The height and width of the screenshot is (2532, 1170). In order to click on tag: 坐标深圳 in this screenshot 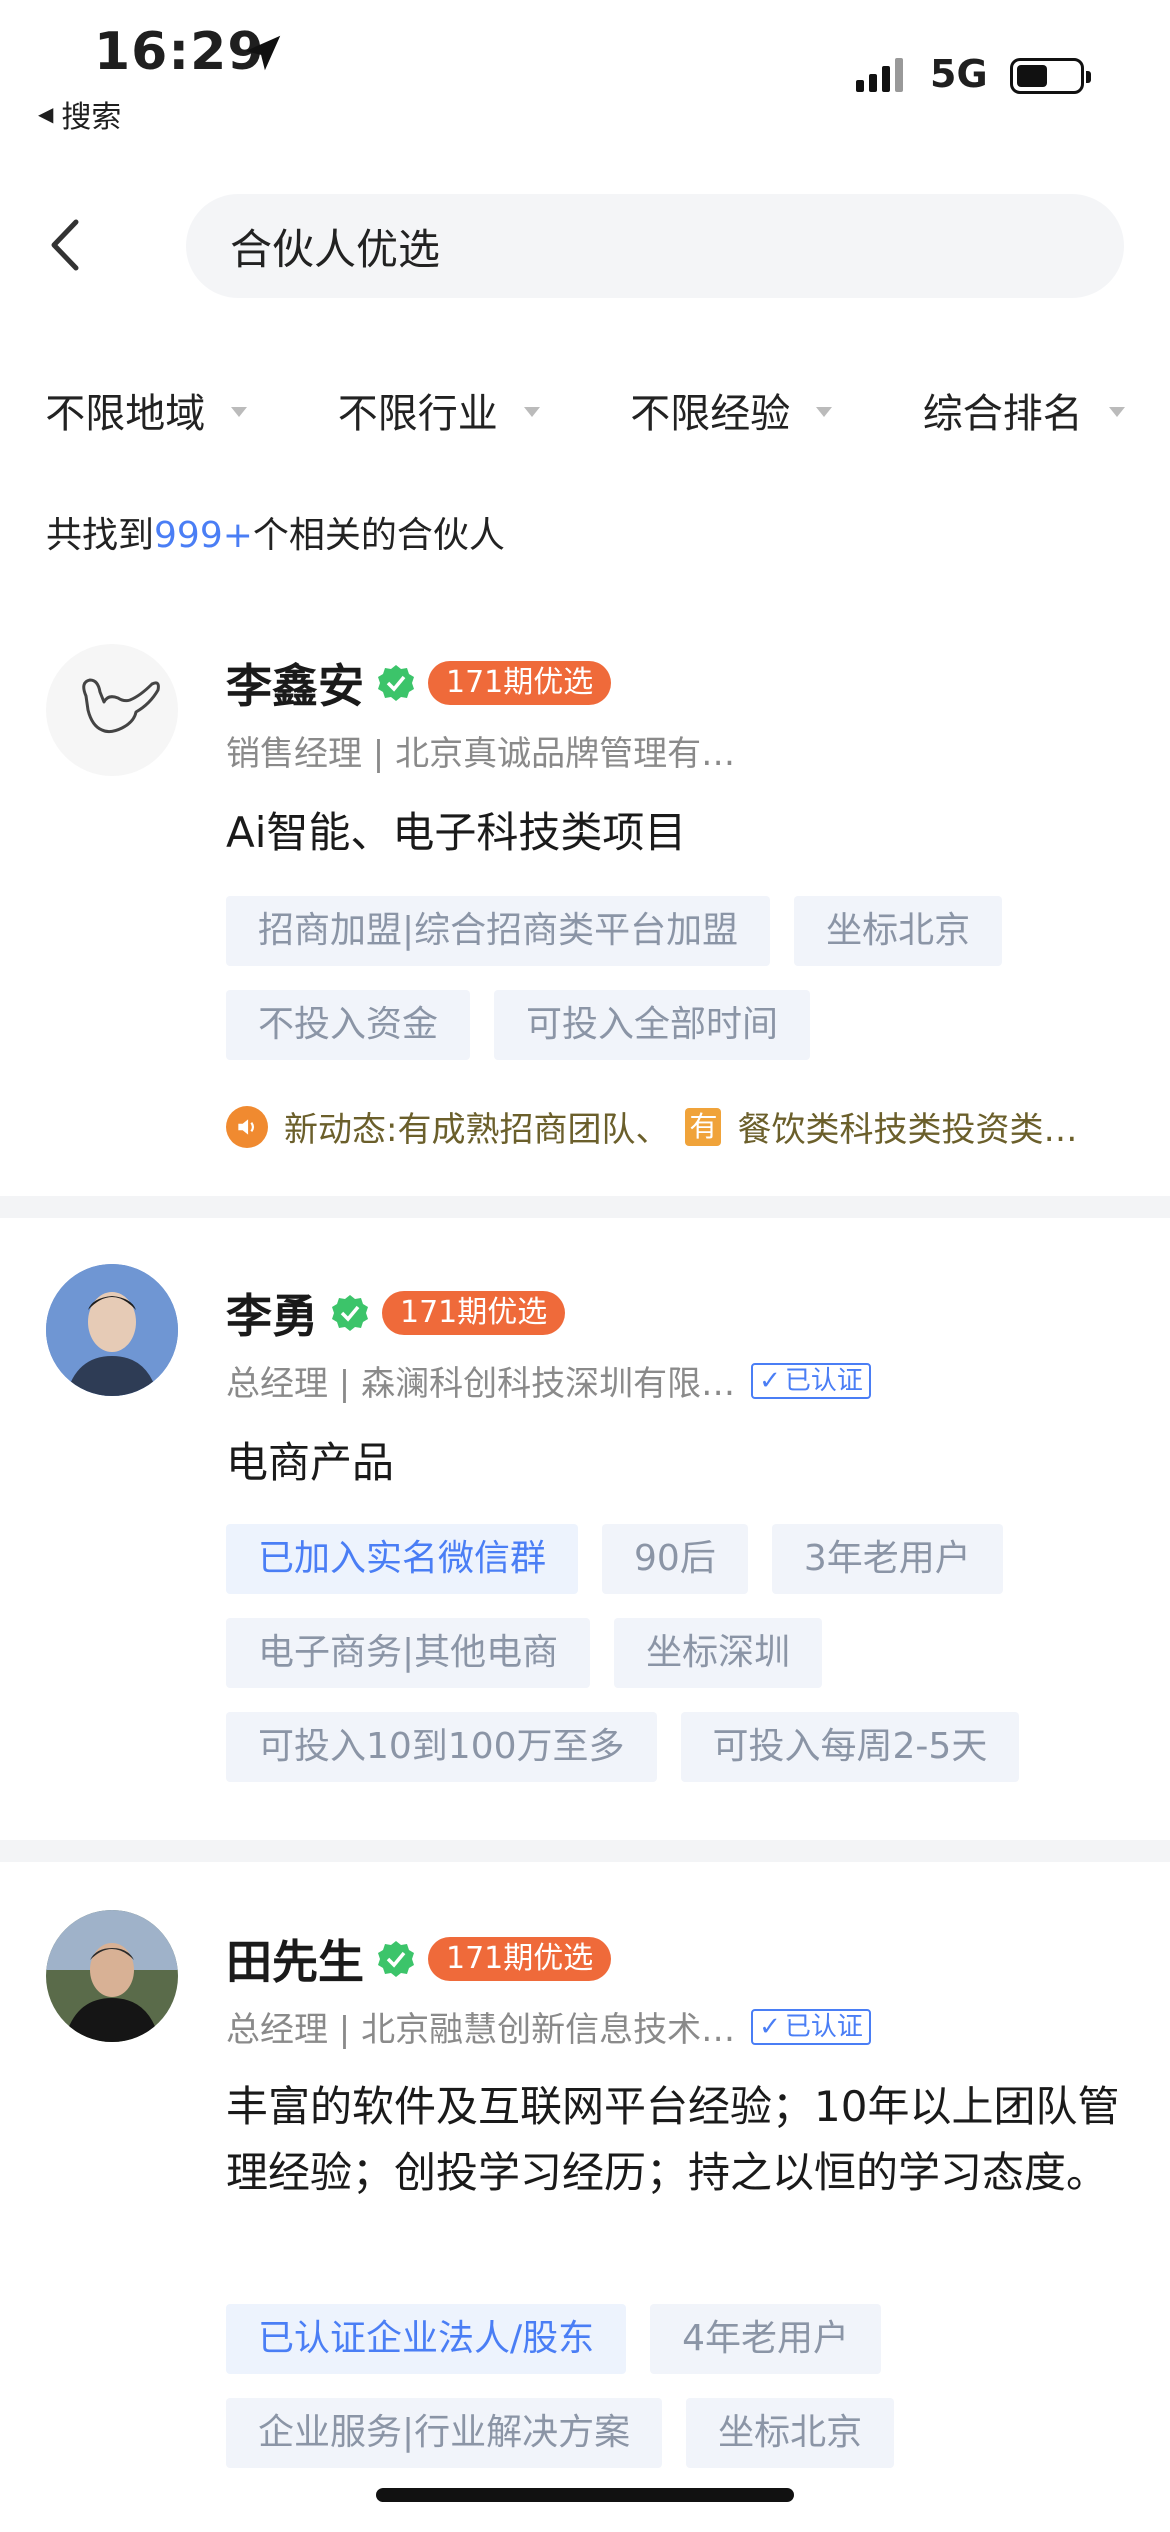, I will do `click(718, 1653)`.